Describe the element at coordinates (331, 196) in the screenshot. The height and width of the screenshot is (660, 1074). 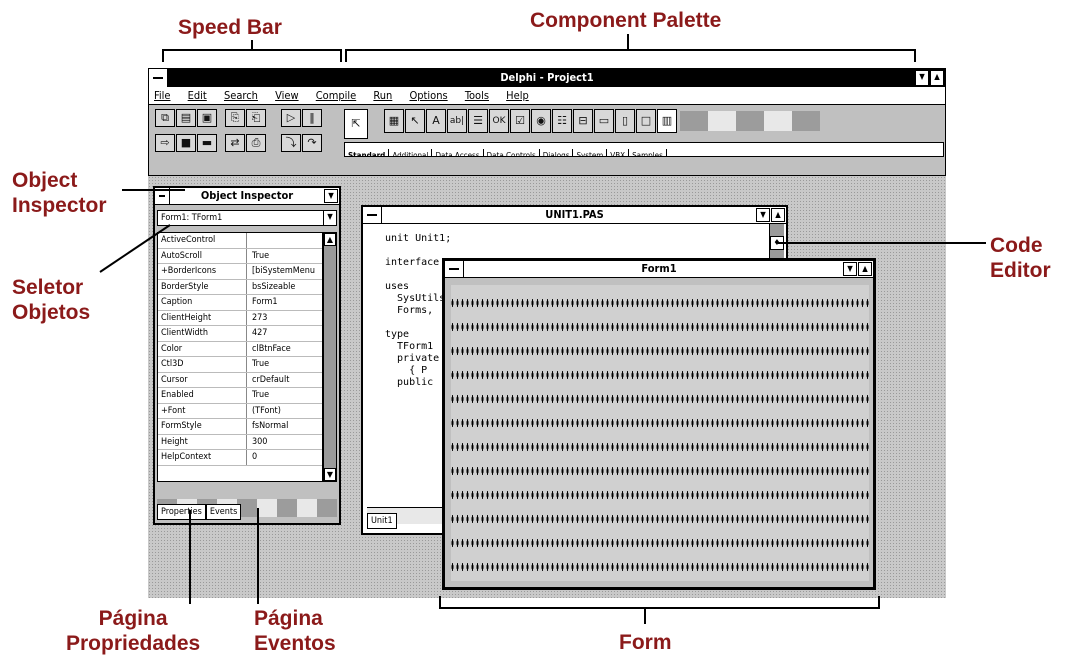
I see `object-inspector-minimize-icon: ▼` at that location.